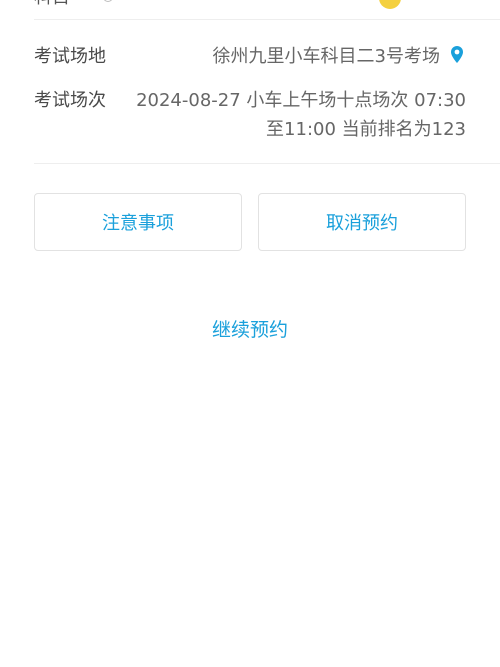 This screenshot has width=500, height=667. What do you see at coordinates (390, 4) in the screenshot?
I see `status-dot-icon` at bounding box center [390, 4].